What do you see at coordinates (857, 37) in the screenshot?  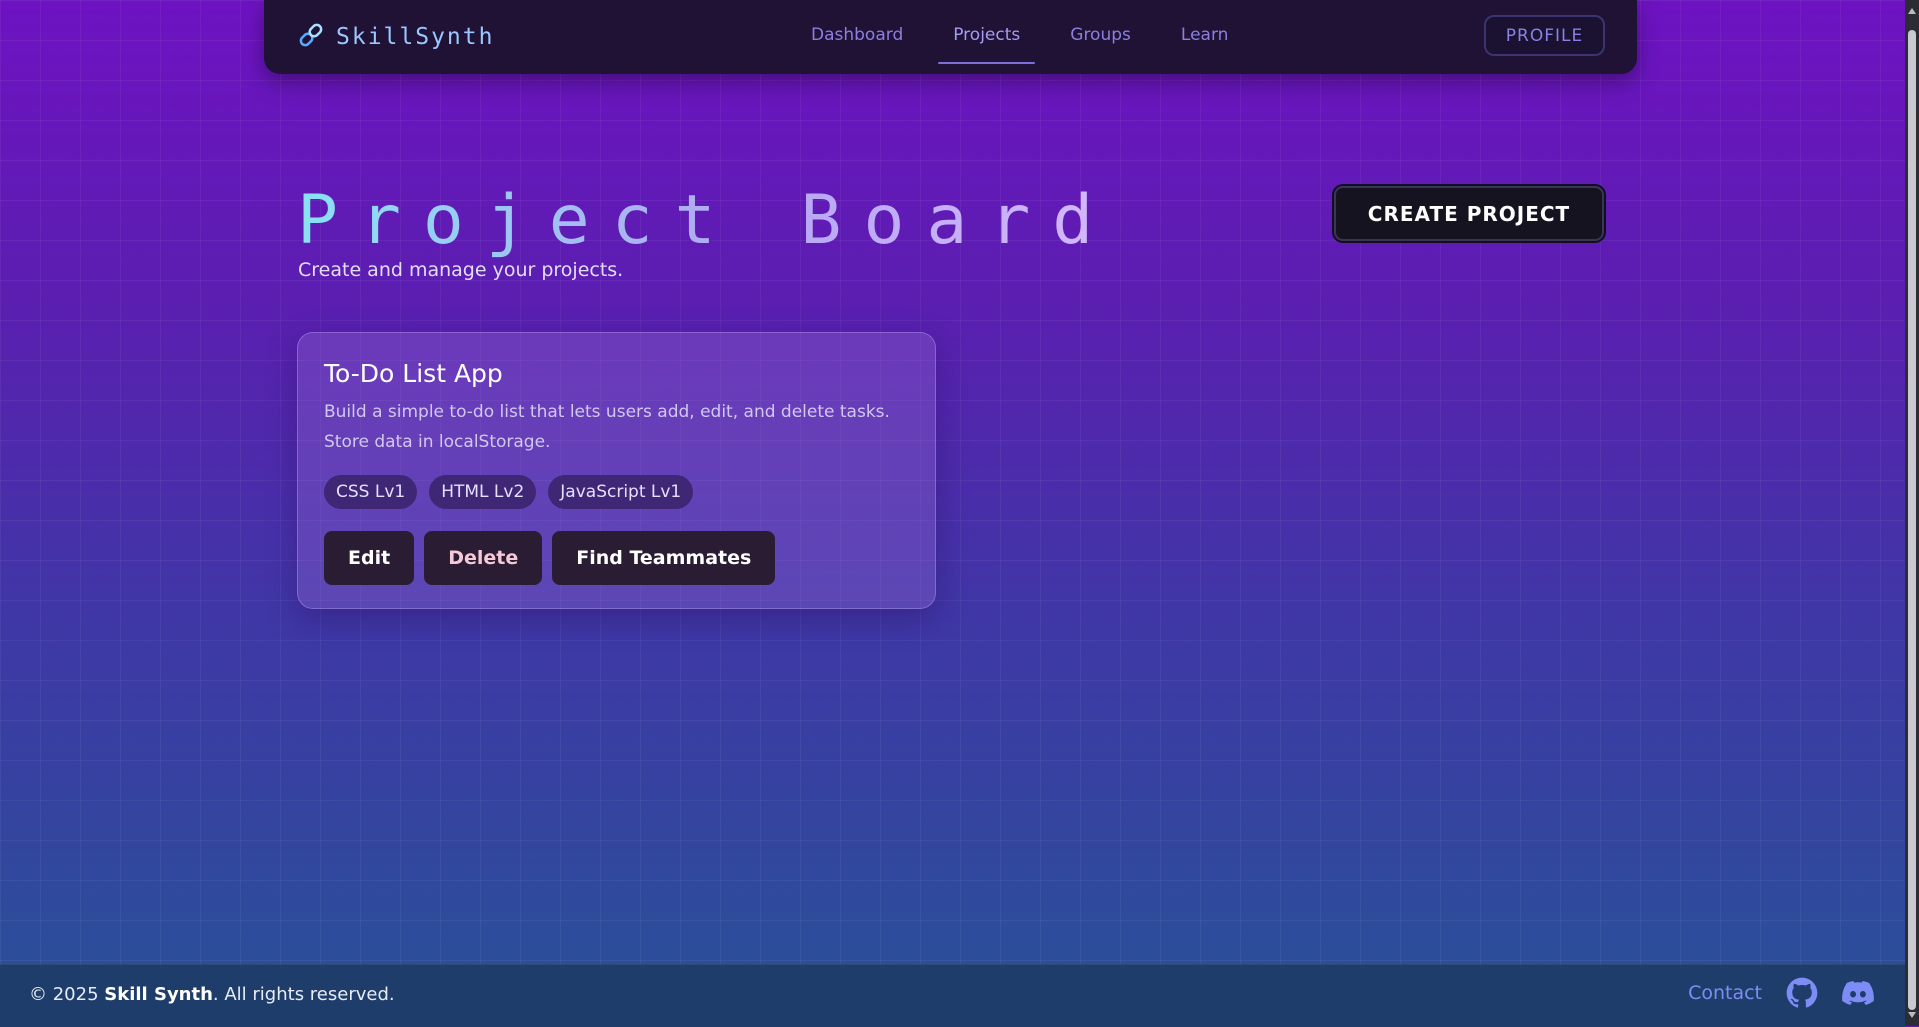 I see `nav-link-dashboard: Dashboard` at bounding box center [857, 37].